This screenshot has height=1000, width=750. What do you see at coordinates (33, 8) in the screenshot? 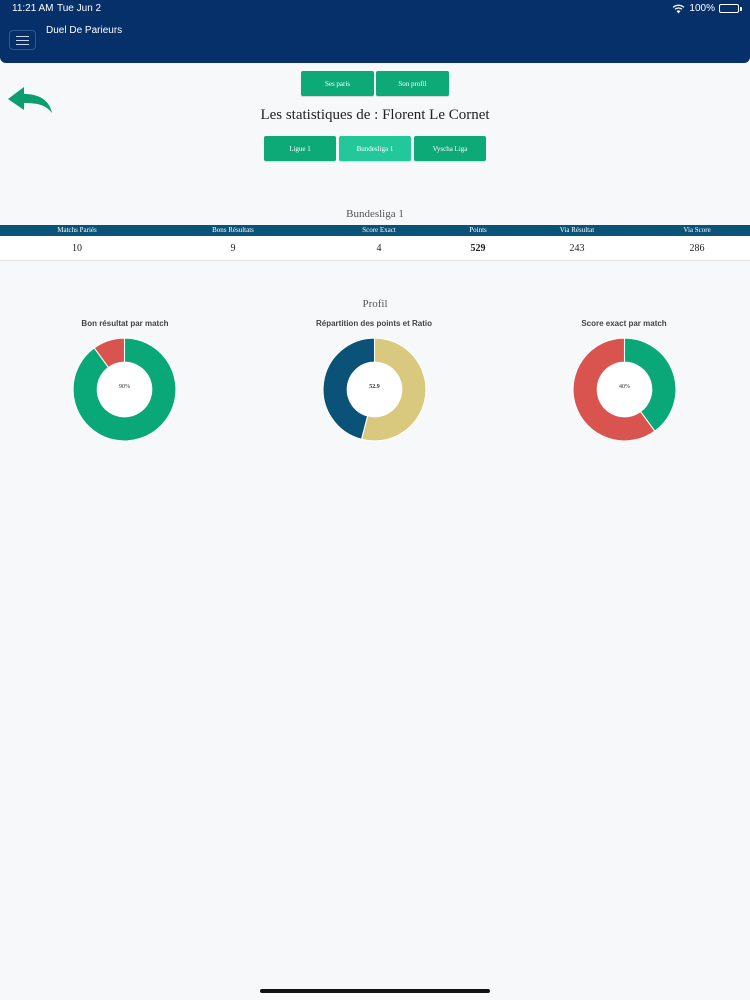
I see `status-time: 11:21 AM` at bounding box center [33, 8].